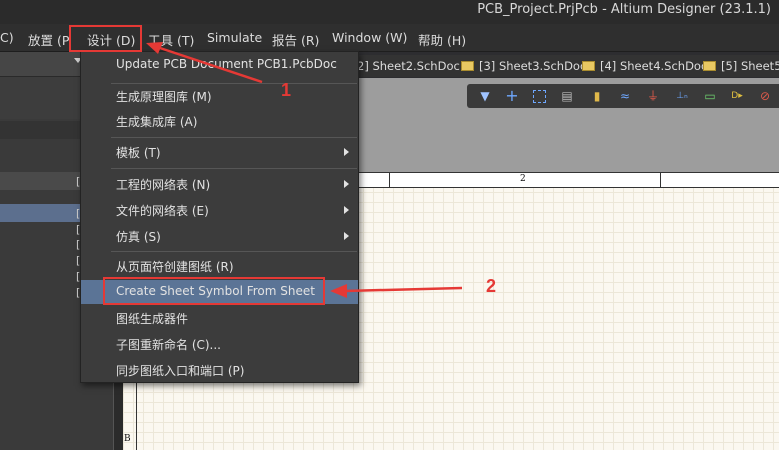 This screenshot has width=779, height=450. What do you see at coordinates (286, 90) in the screenshot?
I see `annotation-number-1: 1` at bounding box center [286, 90].